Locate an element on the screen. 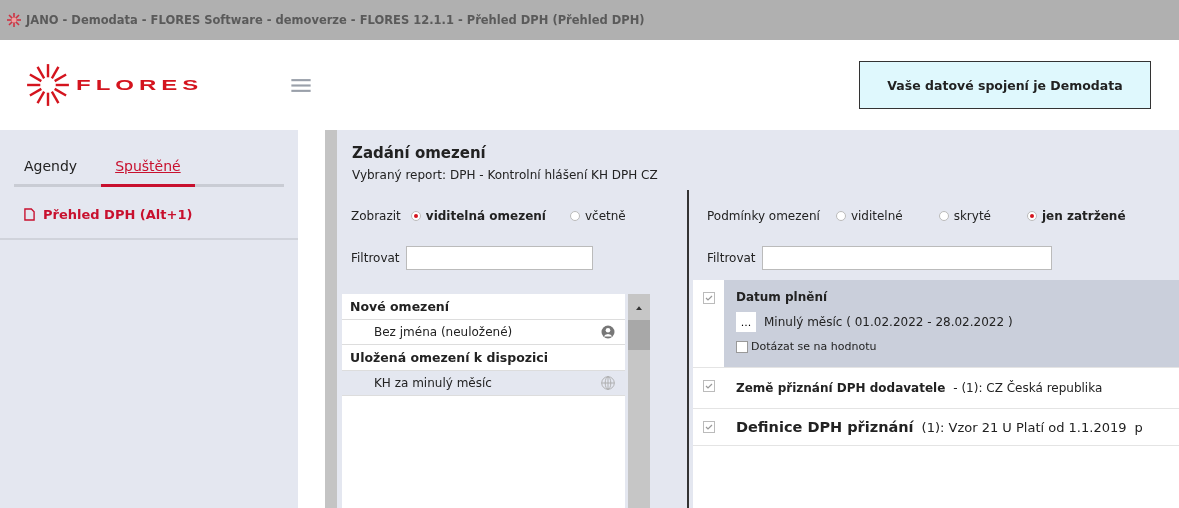 The image size is (1179, 508). window-title: JANO - Demodata - FLORES Software - demoverze - FLORES 12.1.1 - Přehled DPH (Přehled DPH) is located at coordinates (335, 20).